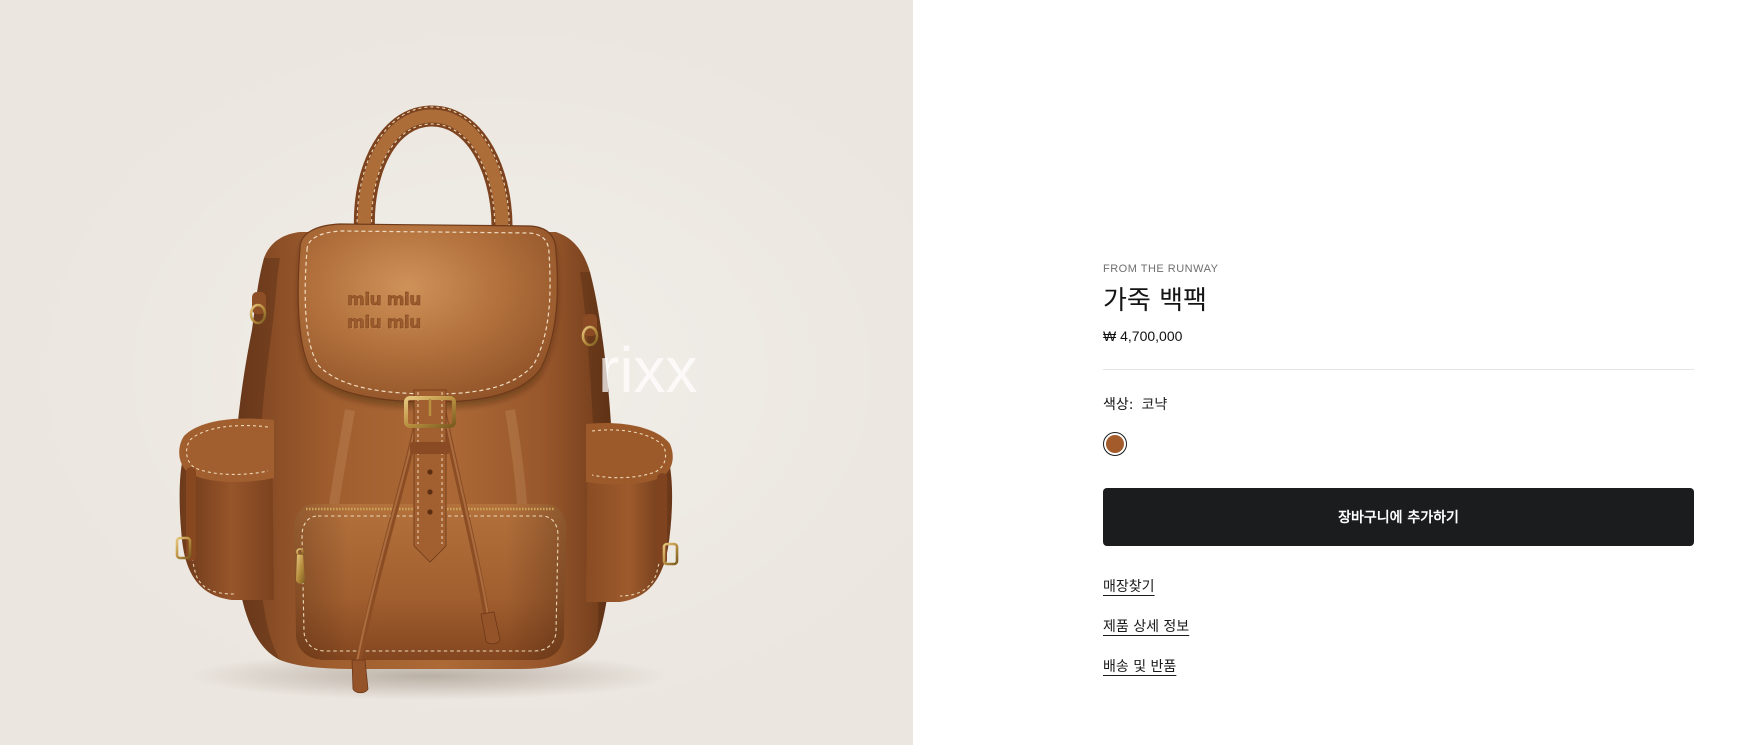 This screenshot has width=1755, height=745. I want to click on color-swatches, so click(1398, 444).